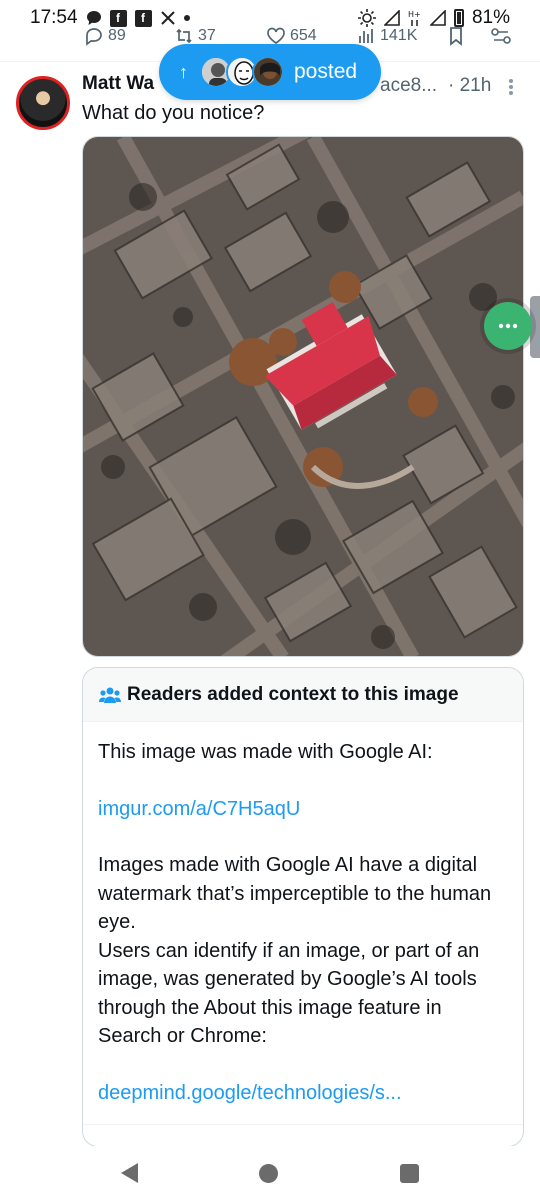  What do you see at coordinates (302, 809) in the screenshot?
I see `note-link-imgur: imgur.com/a/C7H5aqU` at bounding box center [302, 809].